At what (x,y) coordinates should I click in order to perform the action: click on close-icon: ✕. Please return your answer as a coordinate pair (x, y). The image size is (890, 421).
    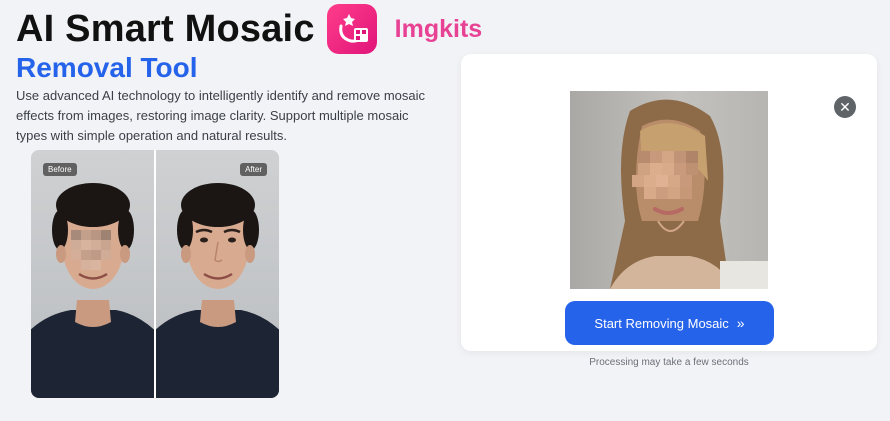
    Looking at the image, I should click on (845, 107).